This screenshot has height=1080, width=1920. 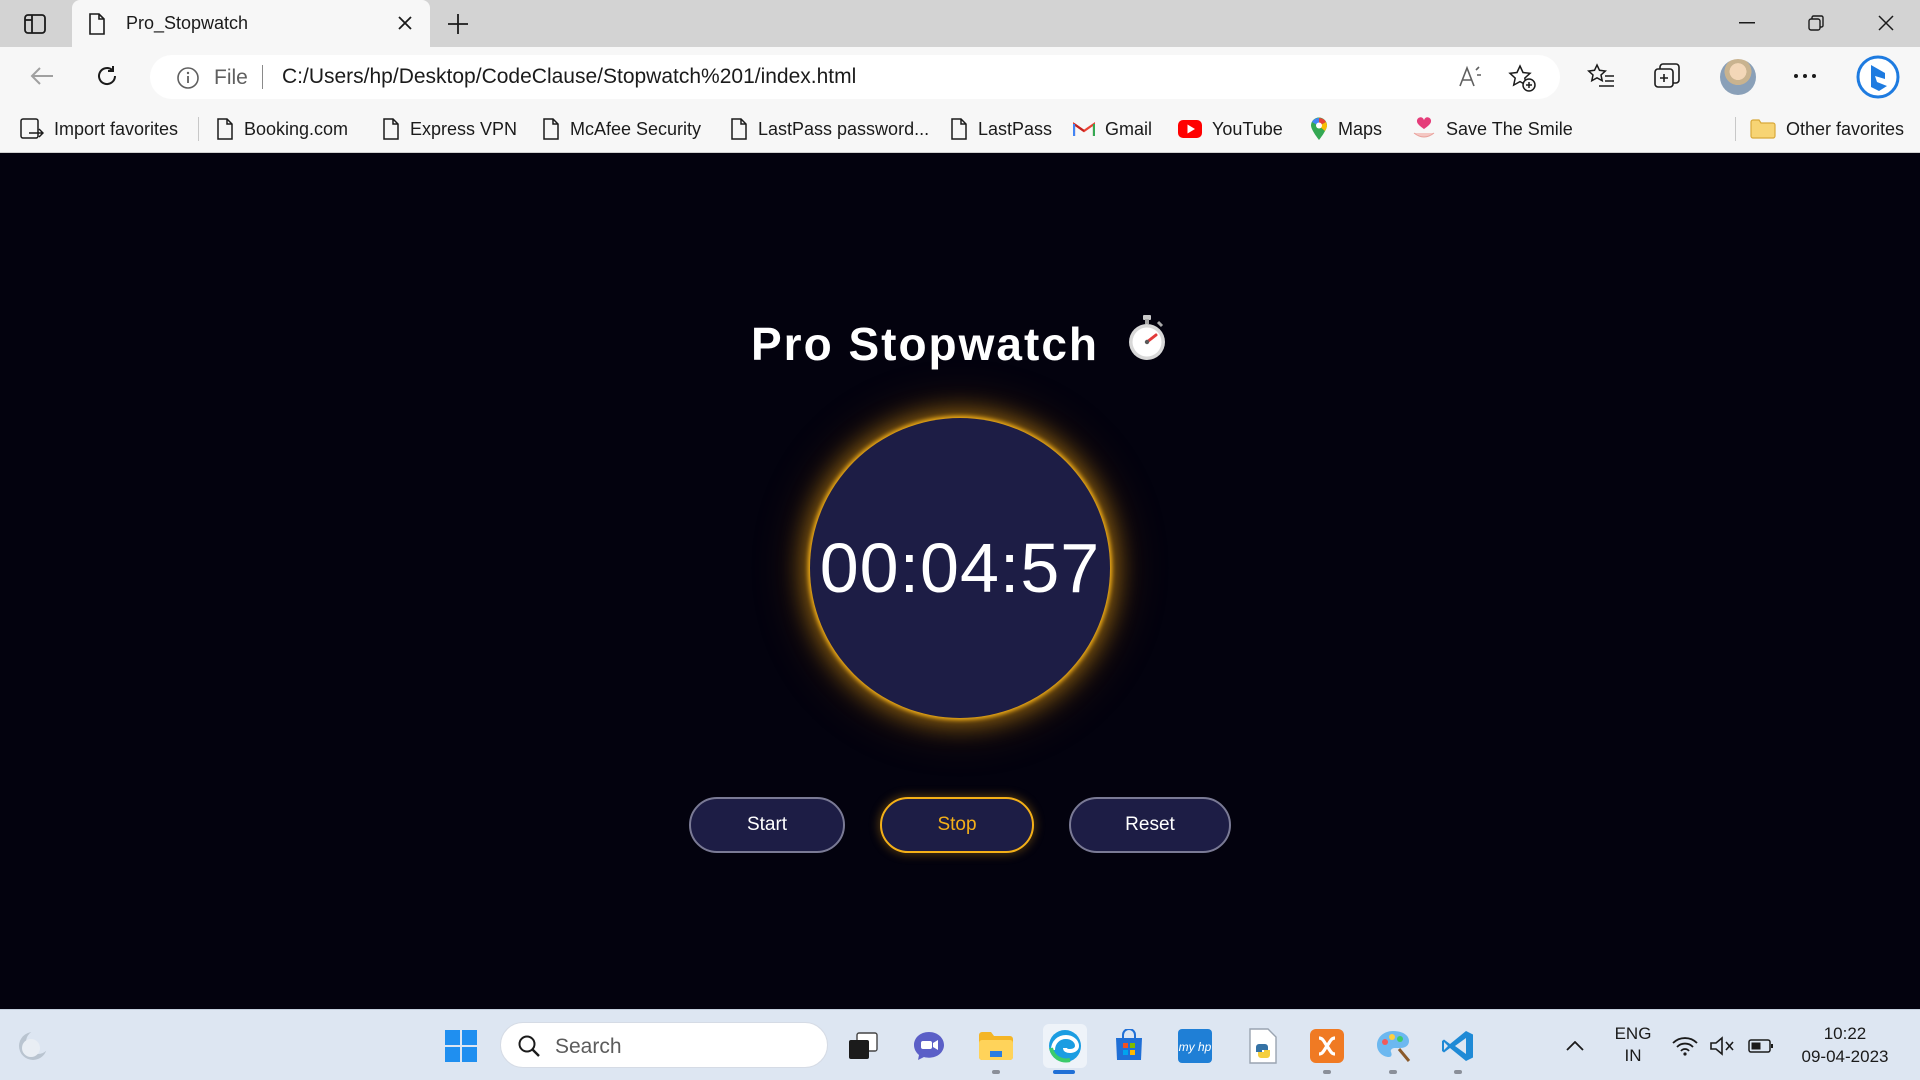 What do you see at coordinates (1015, 128) in the screenshot?
I see `favorite-label: LastPass` at bounding box center [1015, 128].